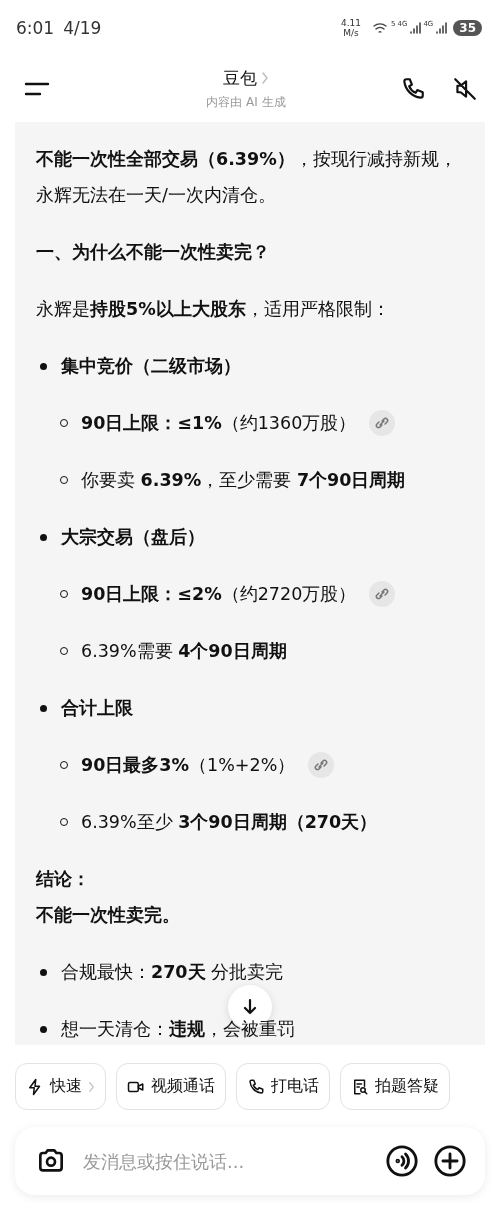 This screenshot has width=500, height=1227. What do you see at coordinates (360, 1086) in the screenshot?
I see `document-search-icon` at bounding box center [360, 1086].